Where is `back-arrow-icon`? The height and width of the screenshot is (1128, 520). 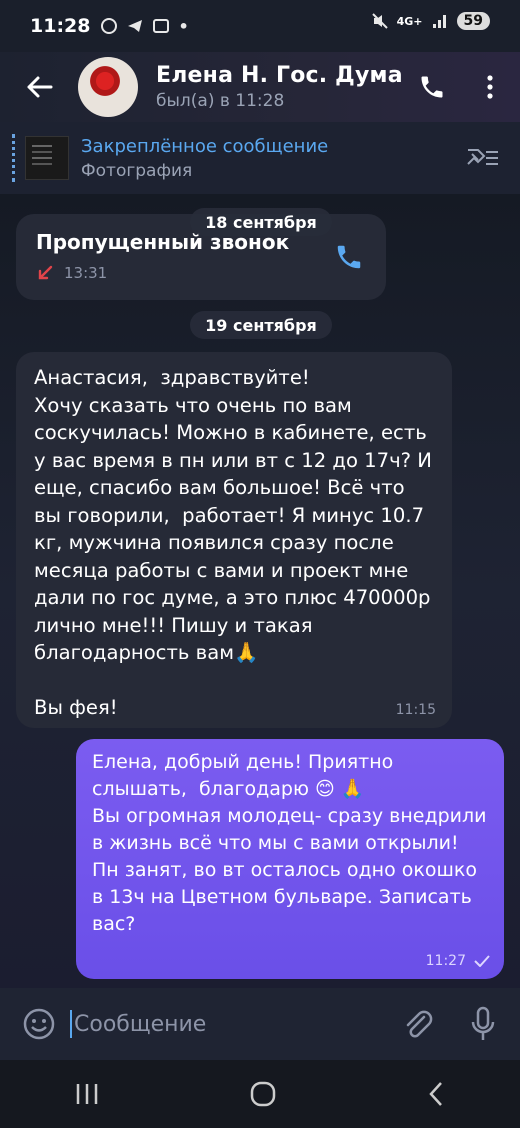
back-arrow-icon is located at coordinates (40, 87).